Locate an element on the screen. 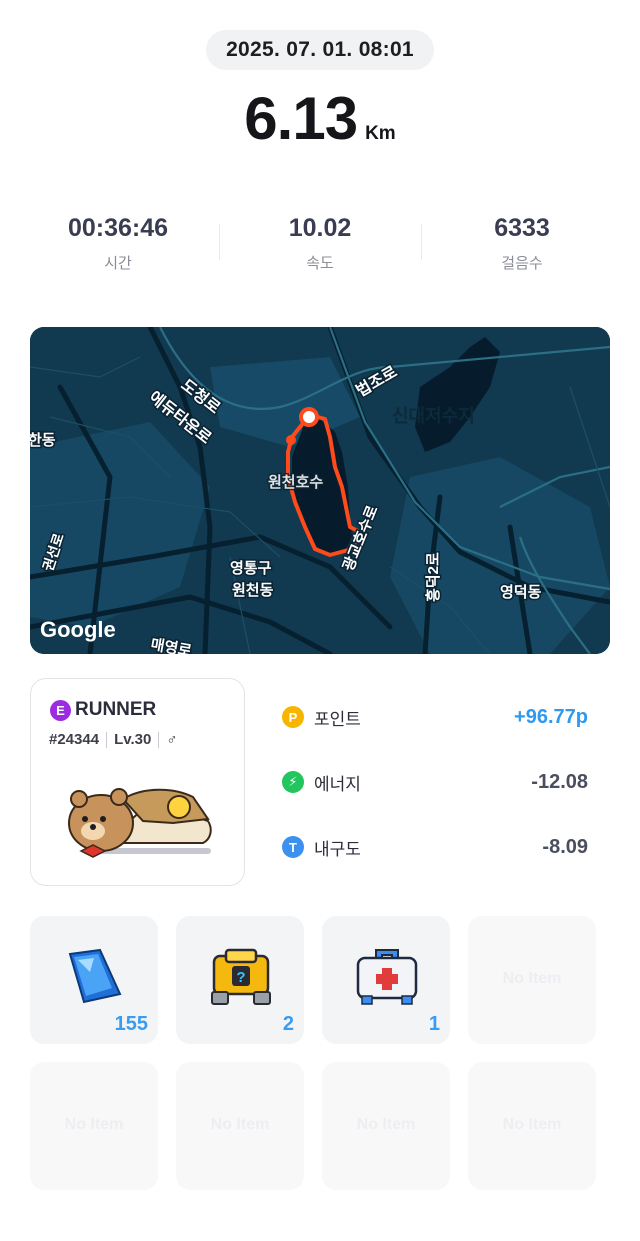 The height and width of the screenshot is (1241, 640). stat-time-value: 00:36:46 is located at coordinates (118, 228).